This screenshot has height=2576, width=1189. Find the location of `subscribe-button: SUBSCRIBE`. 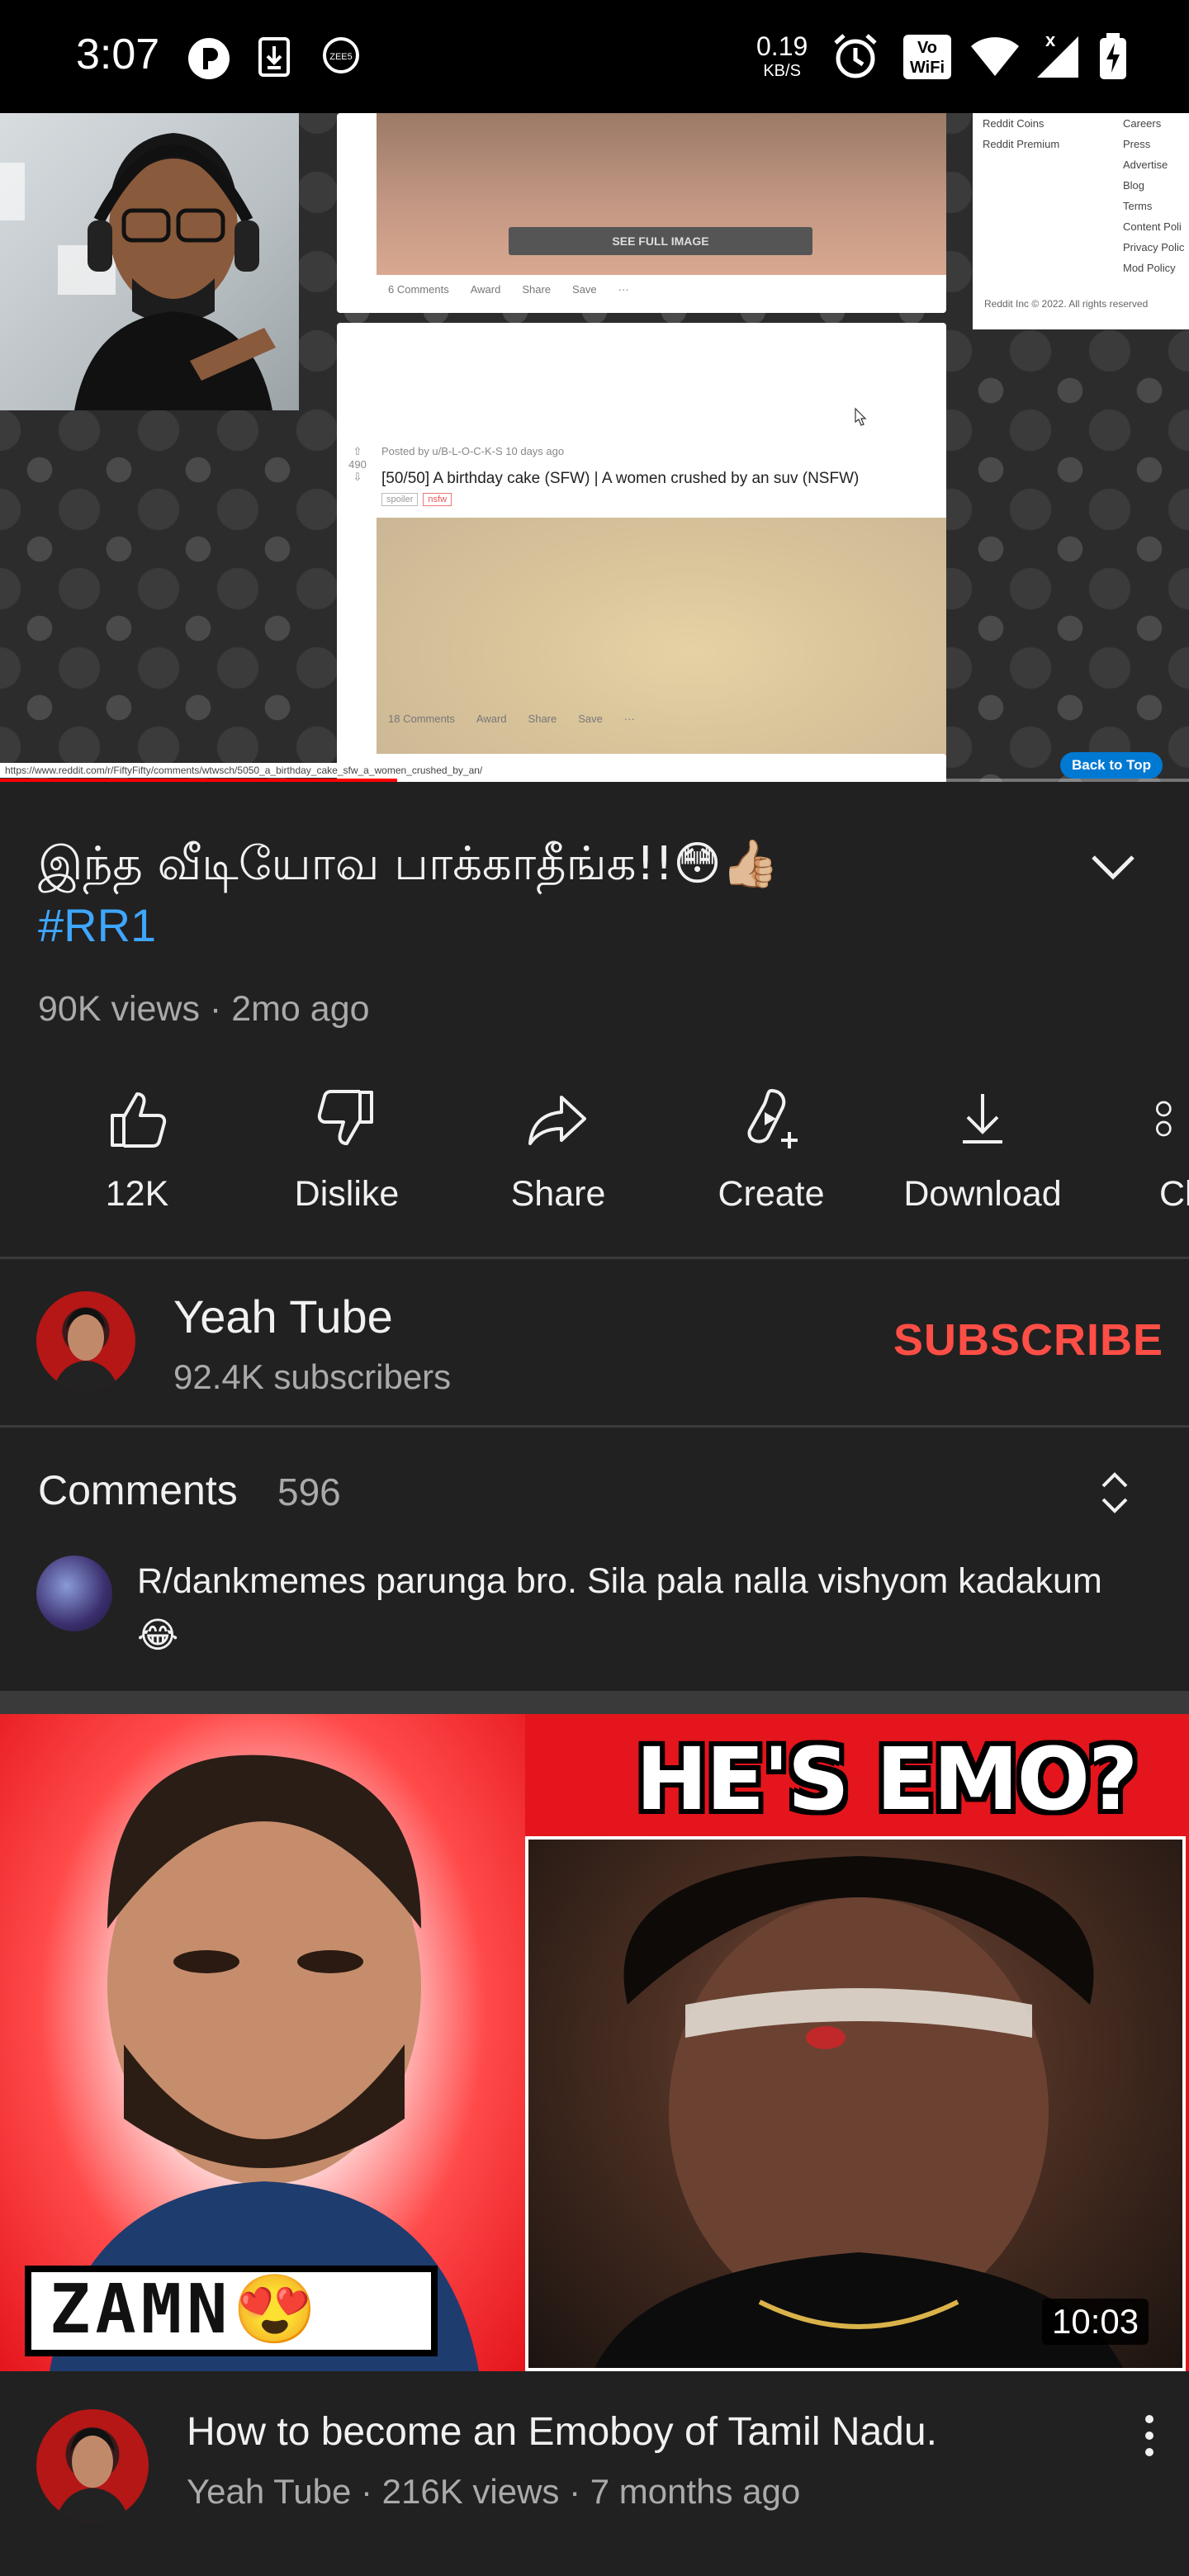

subscribe-button: SUBSCRIBE is located at coordinates (1028, 1340).